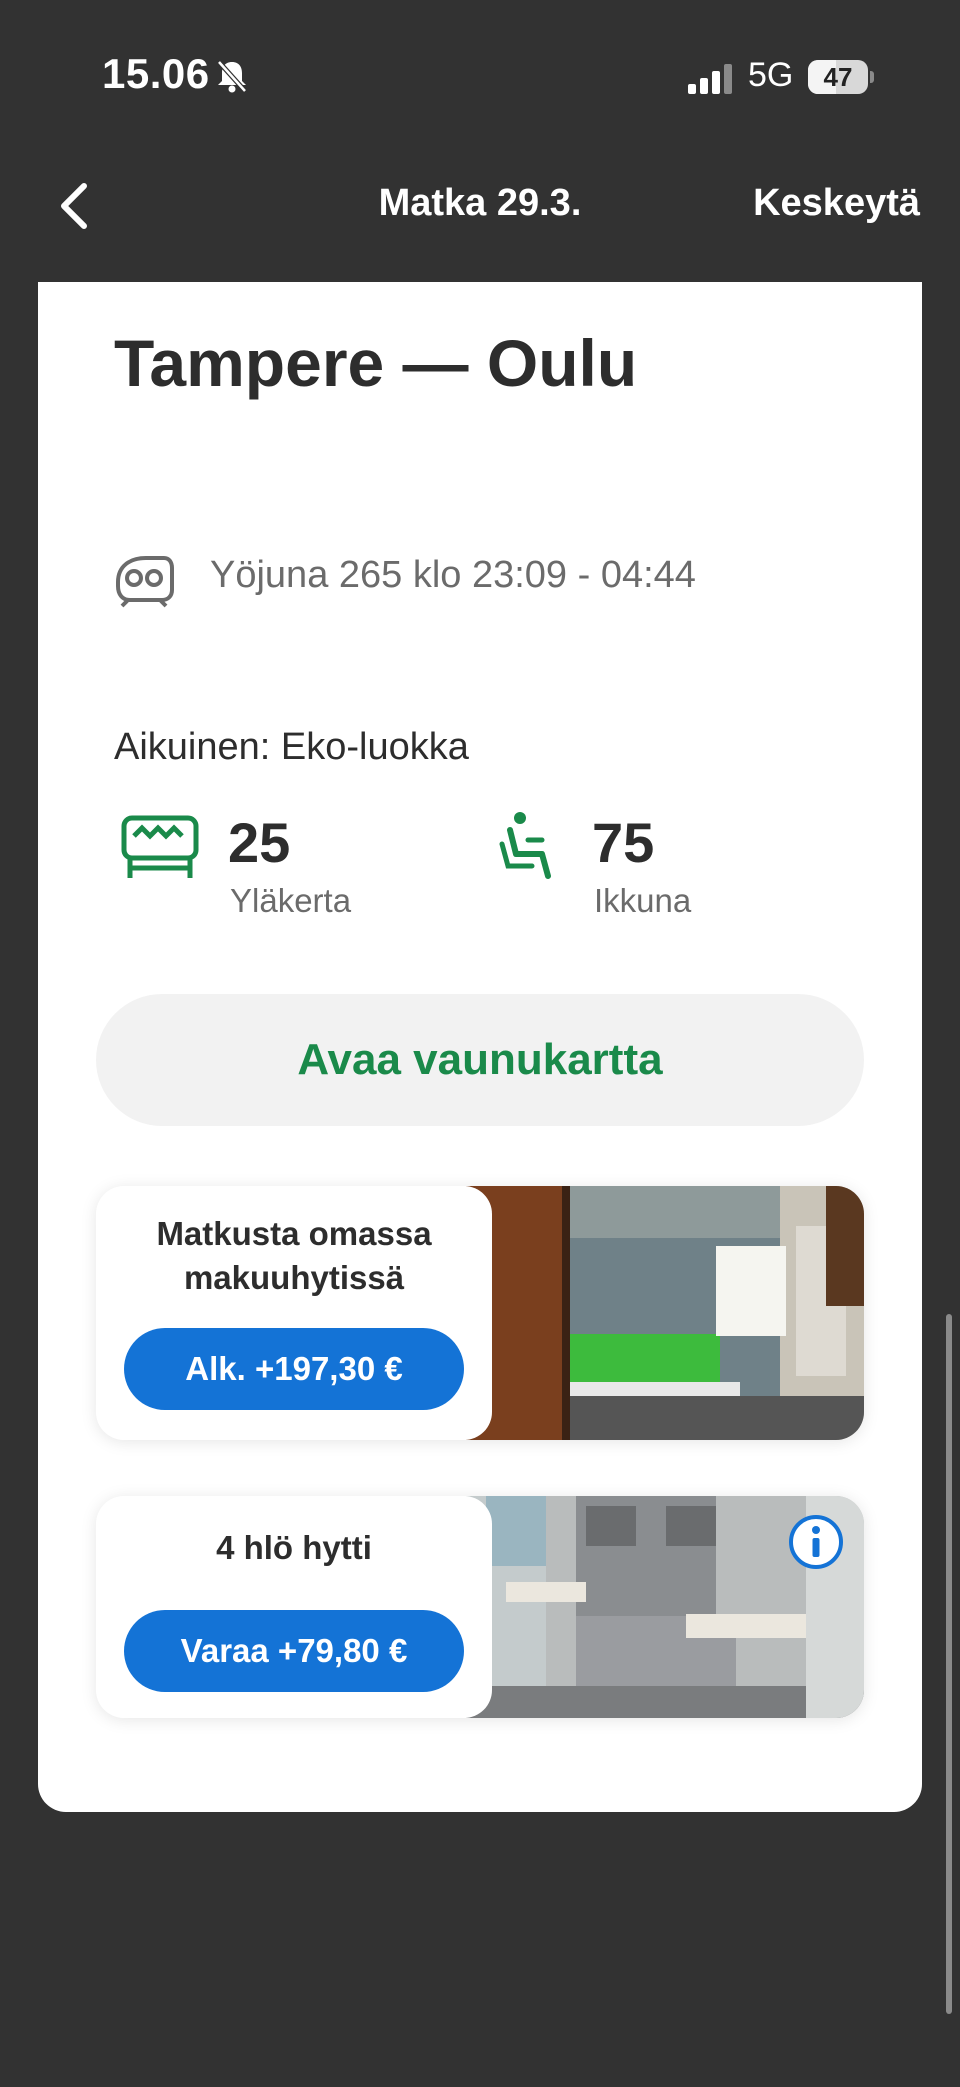  Describe the element at coordinates (294, 1547) in the screenshot. I see `offer-title: 4 hlö hytti` at that location.